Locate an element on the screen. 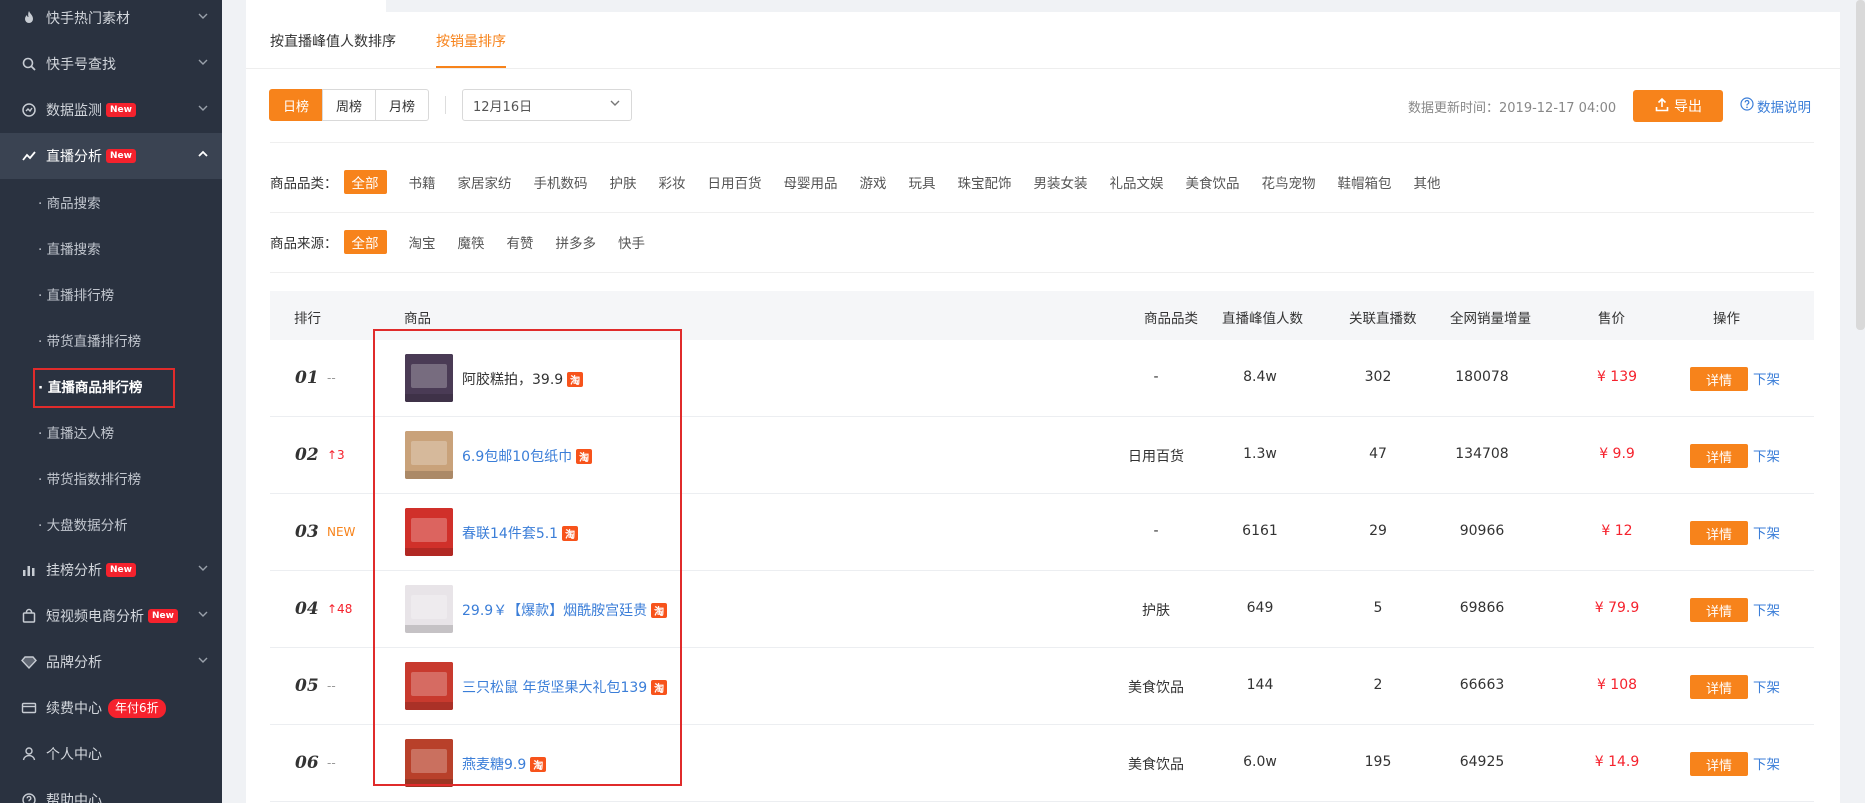  sidebar-sub-item-5: · 直播达人榜 is located at coordinates (111, 432).